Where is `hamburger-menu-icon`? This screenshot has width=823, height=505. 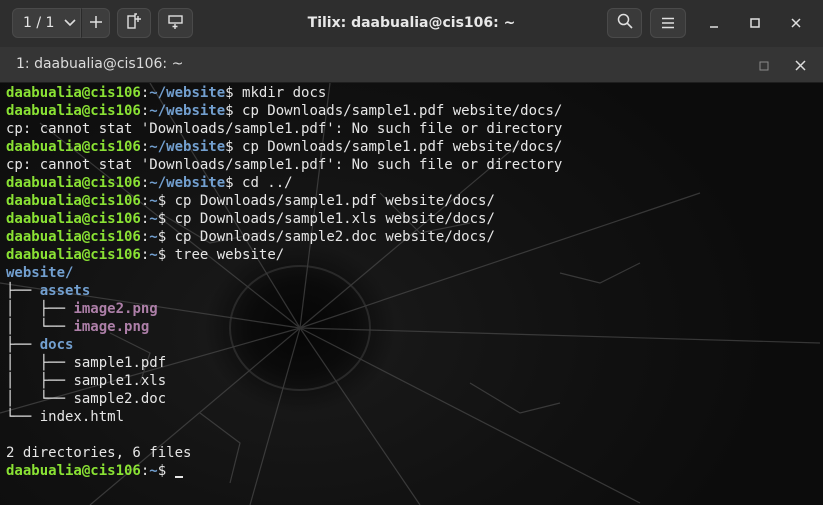 hamburger-menu-icon is located at coordinates (668, 23).